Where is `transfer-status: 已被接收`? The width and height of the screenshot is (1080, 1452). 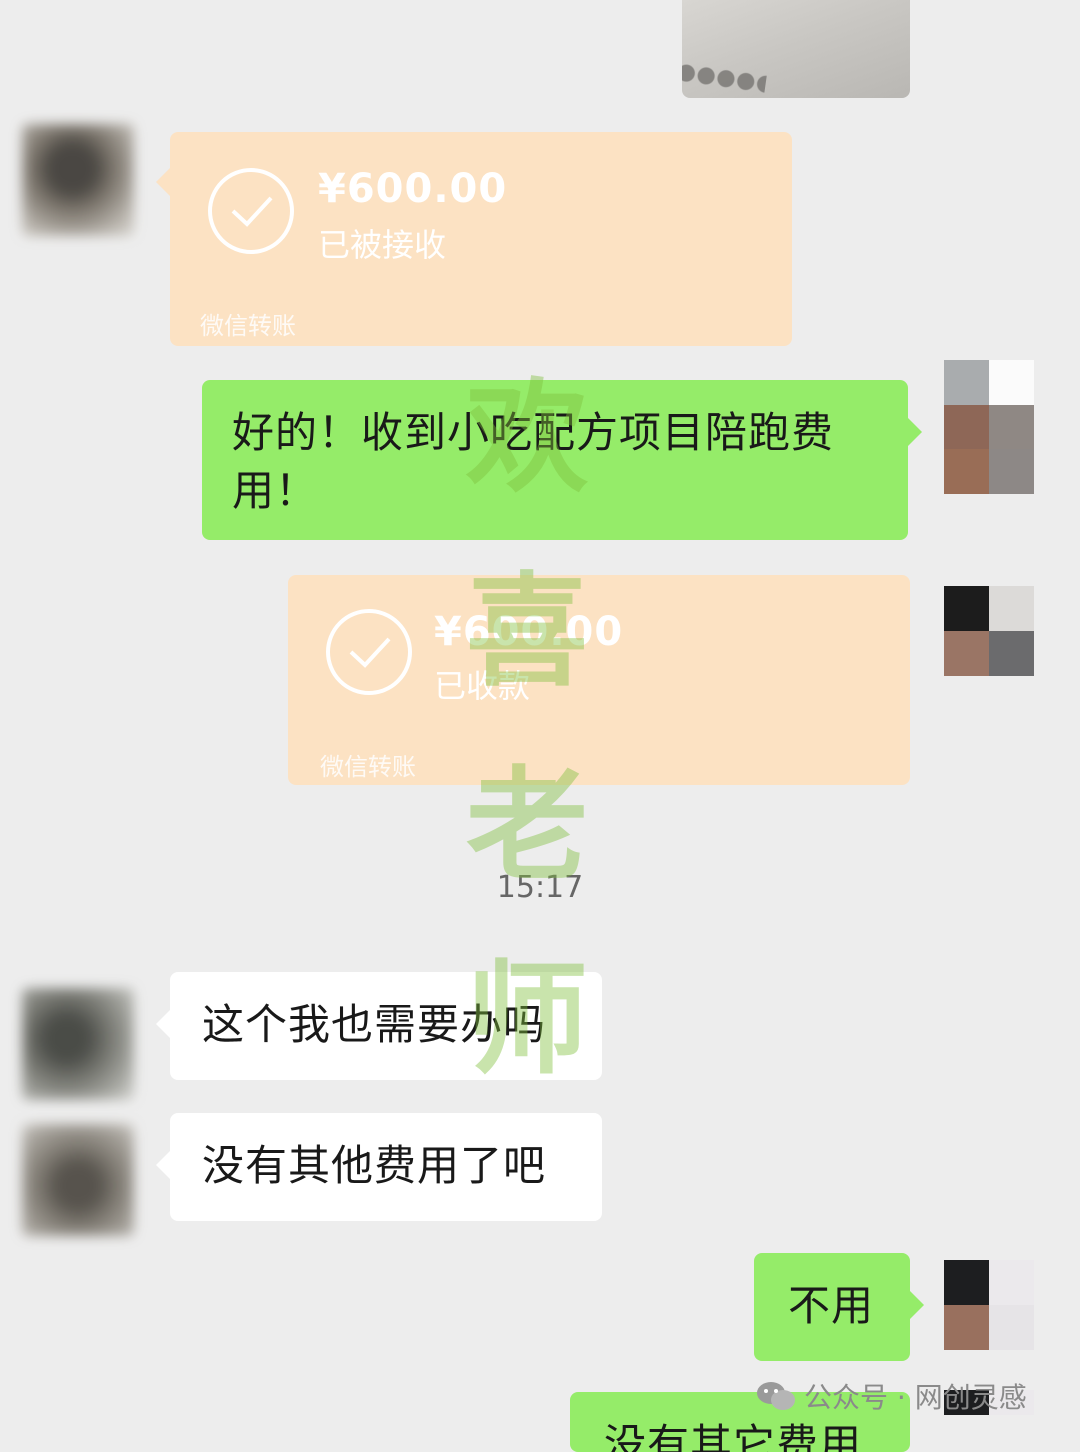 transfer-status: 已被接收 is located at coordinates (382, 245).